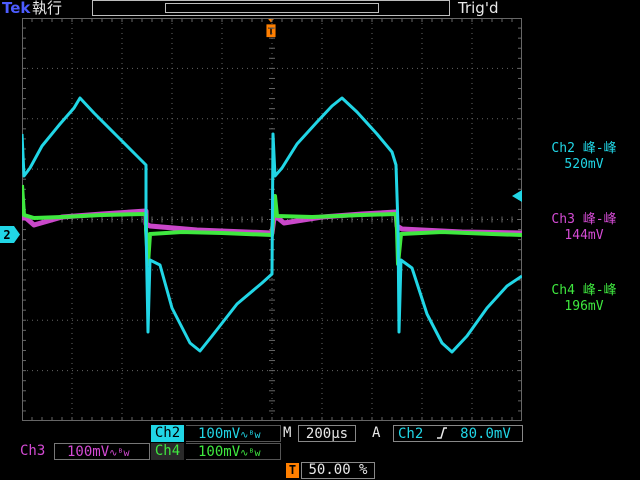 This screenshot has height=480, width=640. What do you see at coordinates (219, 452) in the screenshot?
I see `ch4-scale: 100mV` at bounding box center [219, 452].